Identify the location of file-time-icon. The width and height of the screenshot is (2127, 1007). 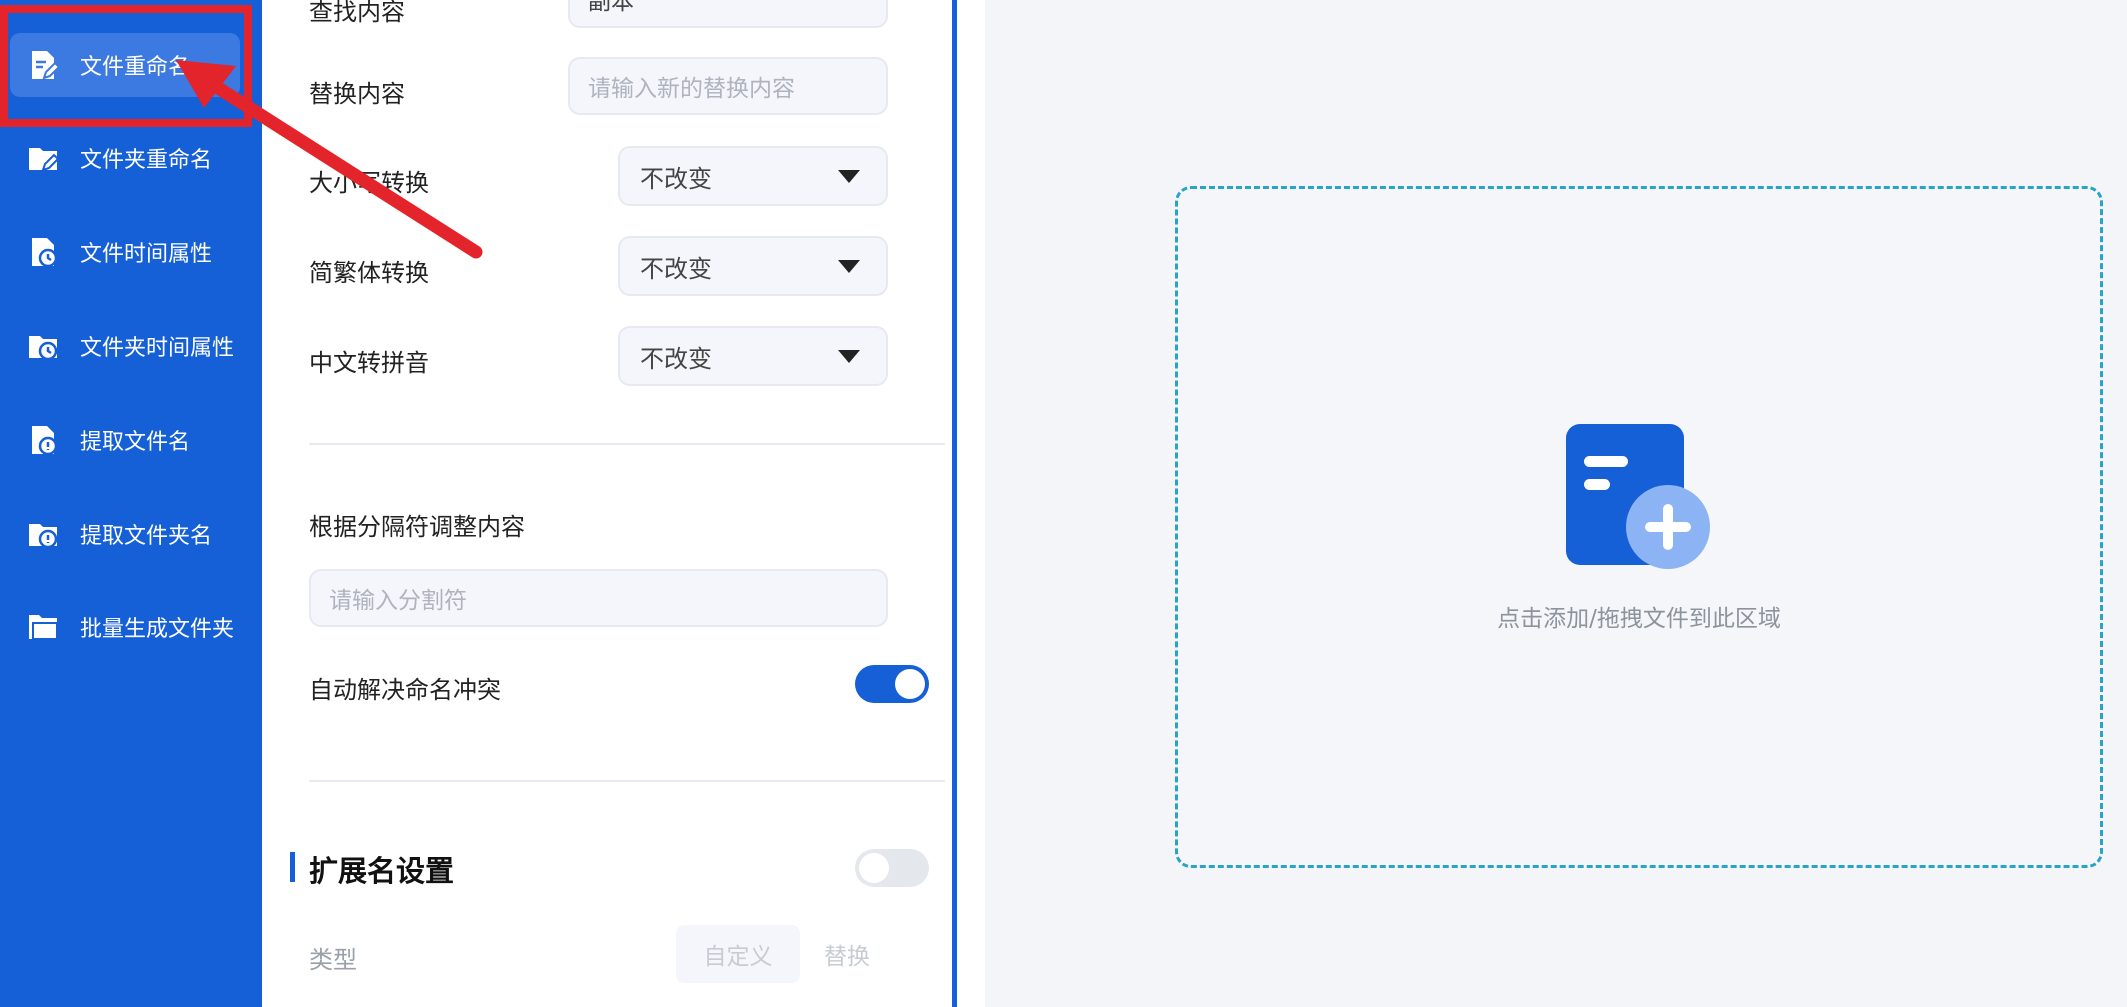
(43, 252).